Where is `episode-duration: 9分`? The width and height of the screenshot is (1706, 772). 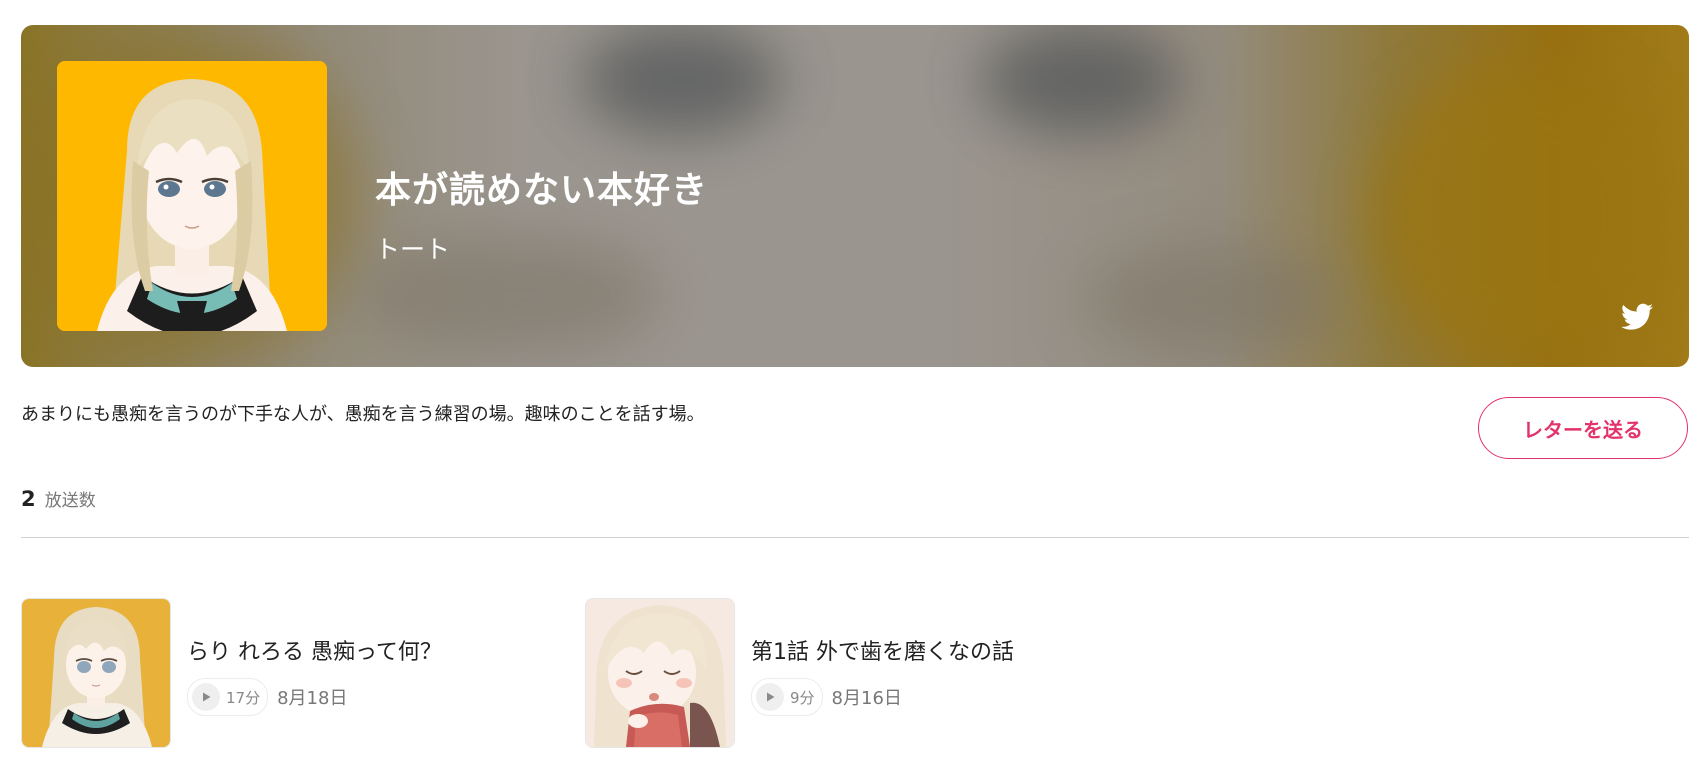
episode-duration: 9分 is located at coordinates (802, 697).